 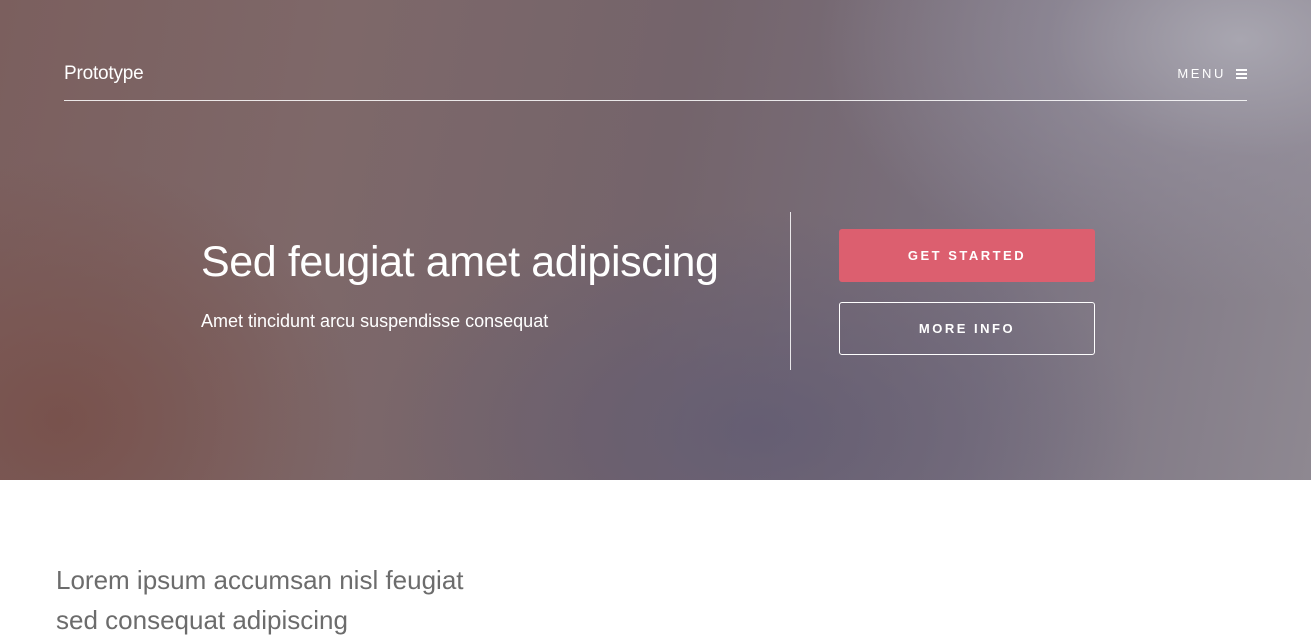 I want to click on hamburger-icon, so click(x=1241, y=73).